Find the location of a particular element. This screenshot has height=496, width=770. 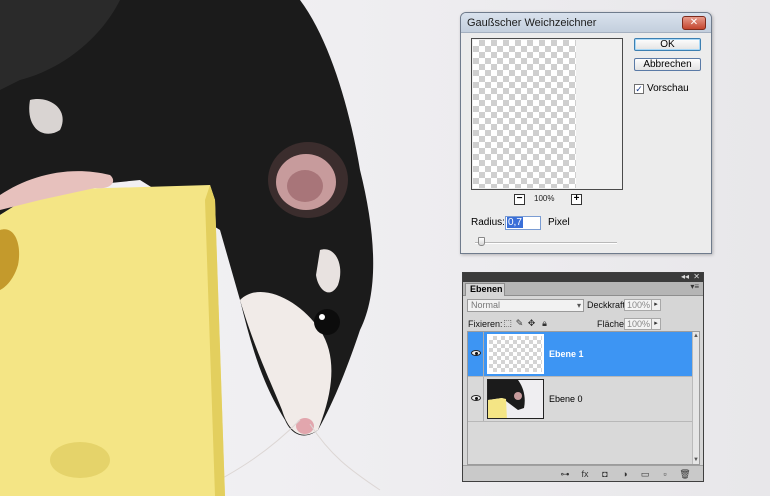

preview-checkbox: ✓ is located at coordinates (639, 89).